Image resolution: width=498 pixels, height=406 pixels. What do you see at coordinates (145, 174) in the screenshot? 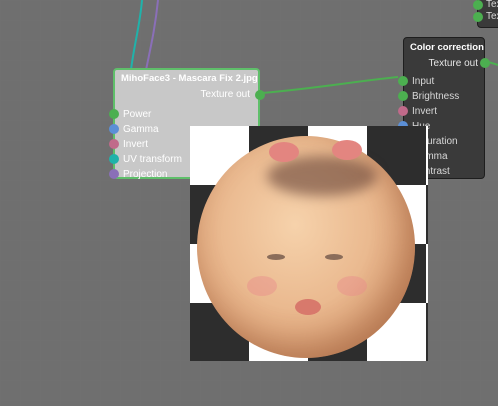
I see `port-label: Projection` at bounding box center [145, 174].